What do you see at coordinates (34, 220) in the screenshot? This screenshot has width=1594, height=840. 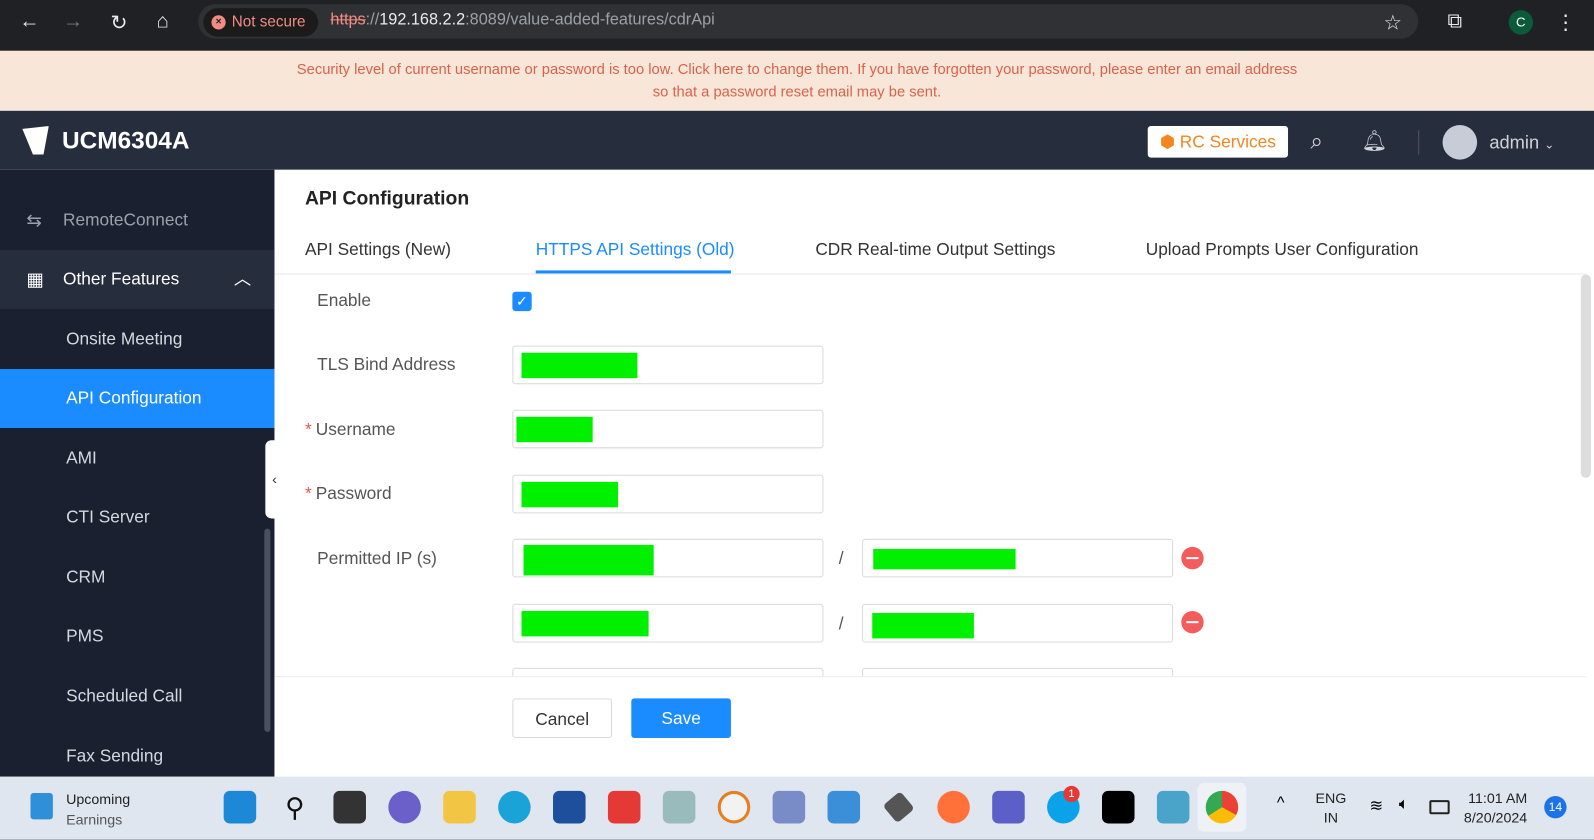 I see `remote-icon: ⇆` at bounding box center [34, 220].